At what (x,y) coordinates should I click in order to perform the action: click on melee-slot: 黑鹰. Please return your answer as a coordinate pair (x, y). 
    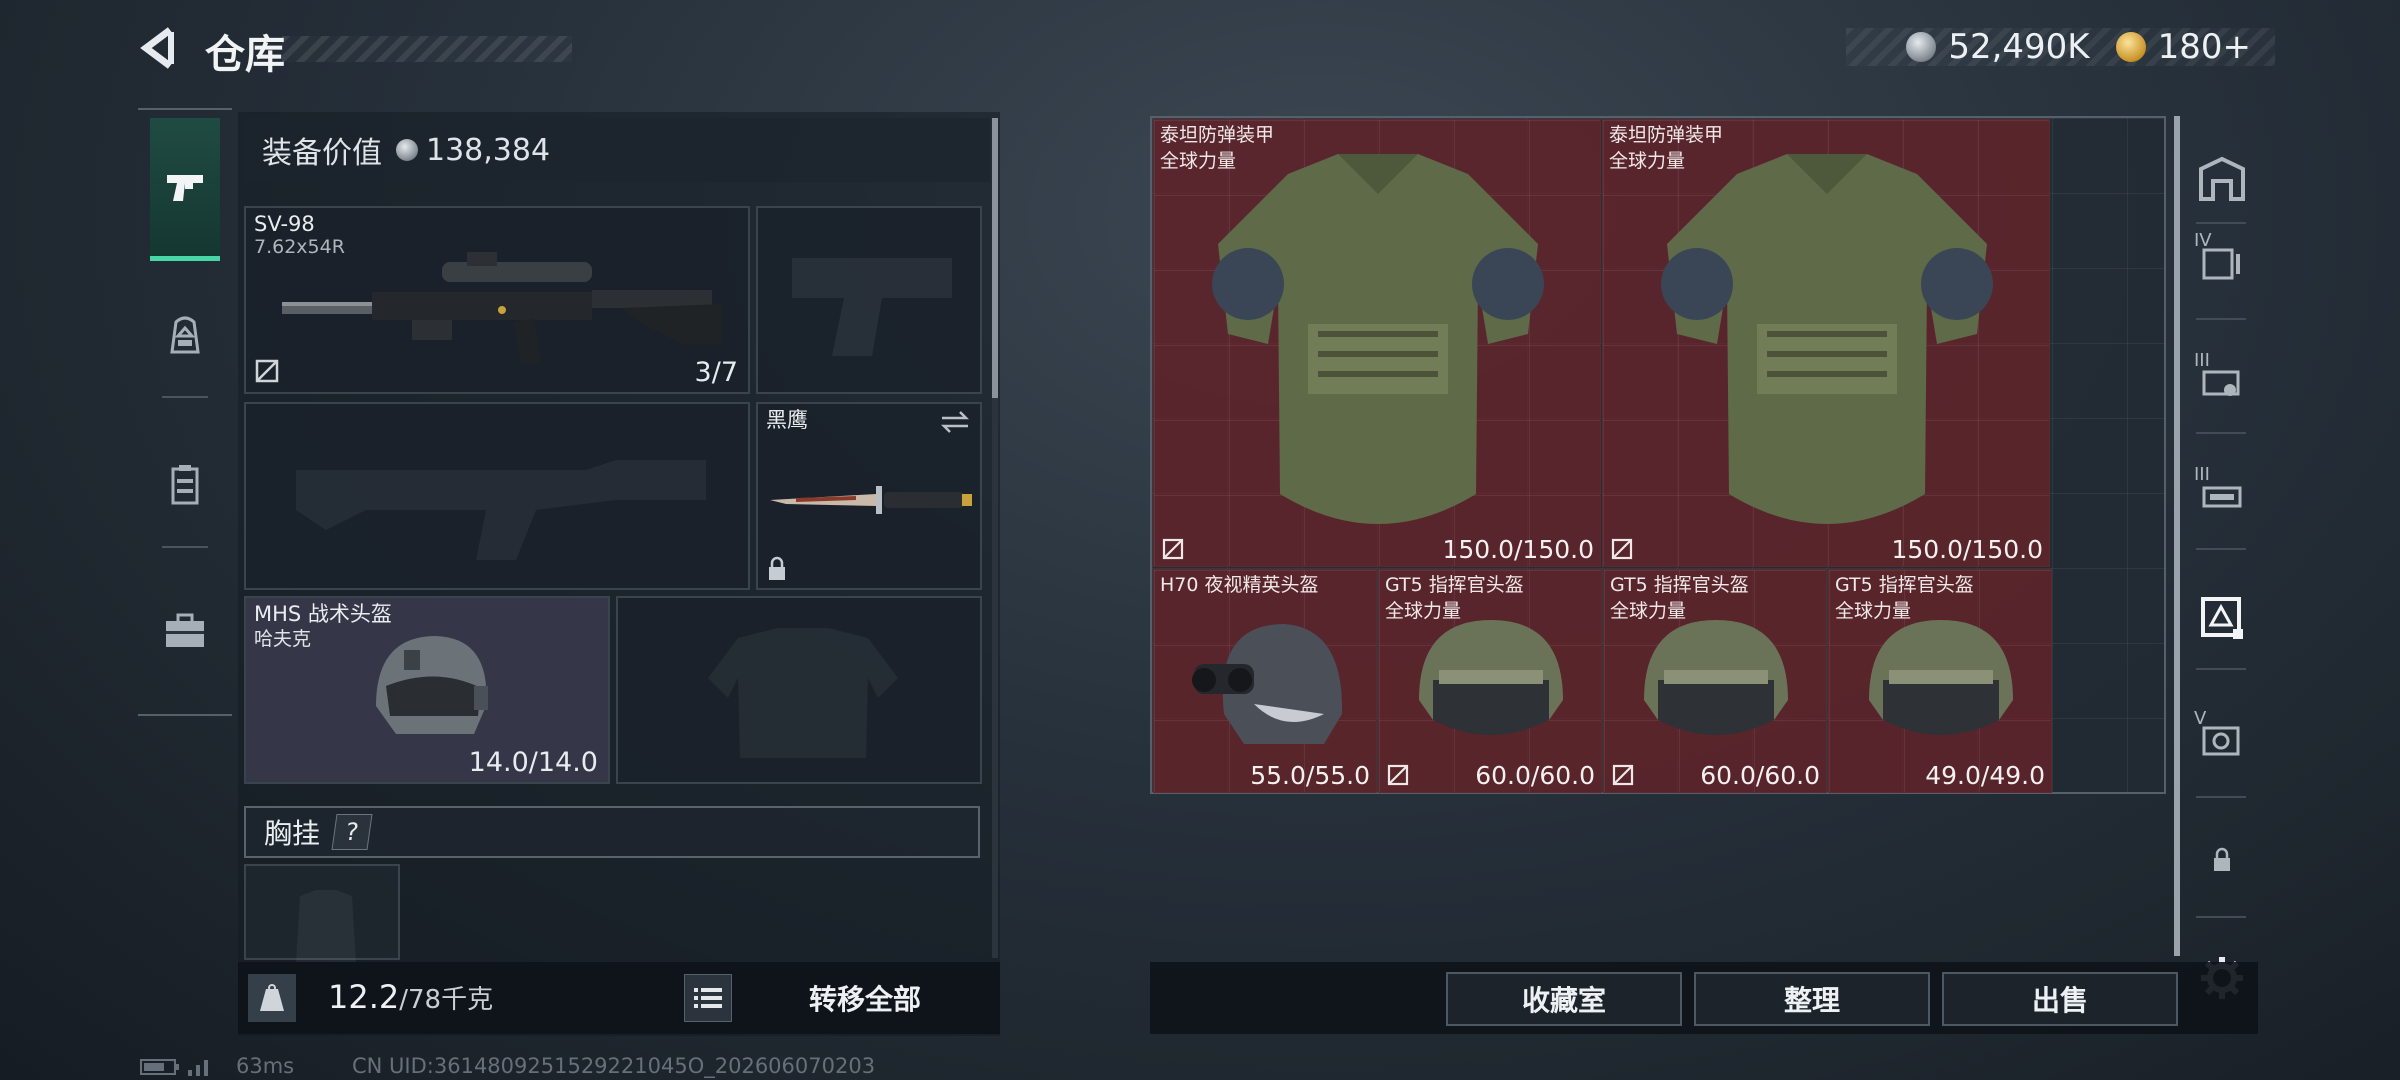
    Looking at the image, I should click on (869, 496).